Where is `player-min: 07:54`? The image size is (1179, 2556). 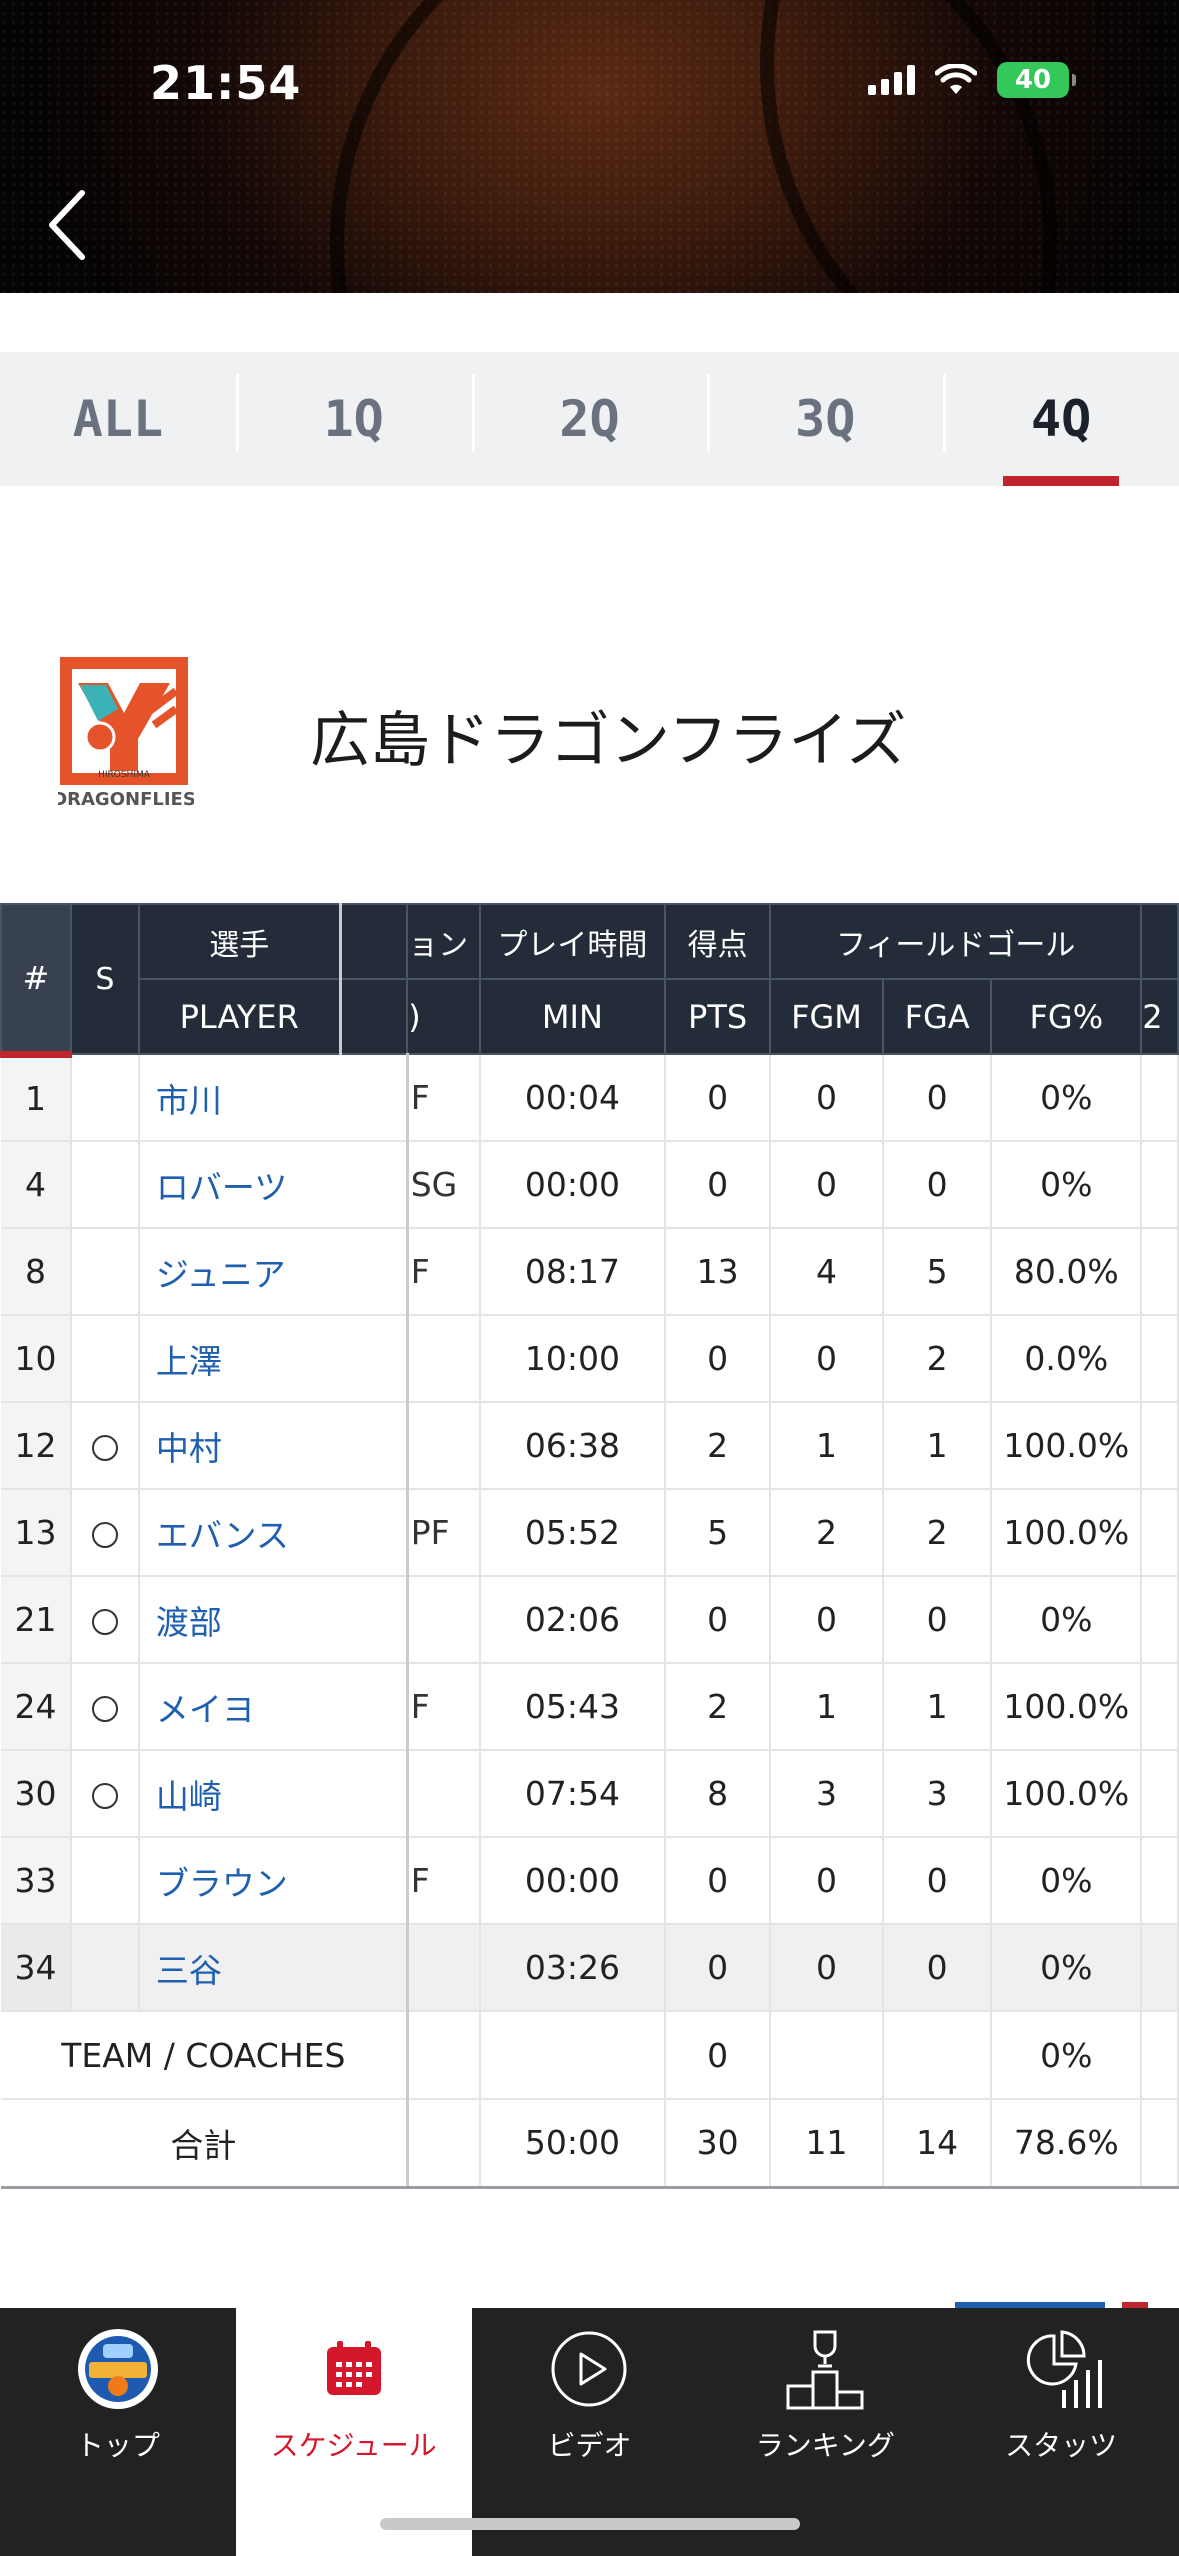 player-min: 07:54 is located at coordinates (573, 1794).